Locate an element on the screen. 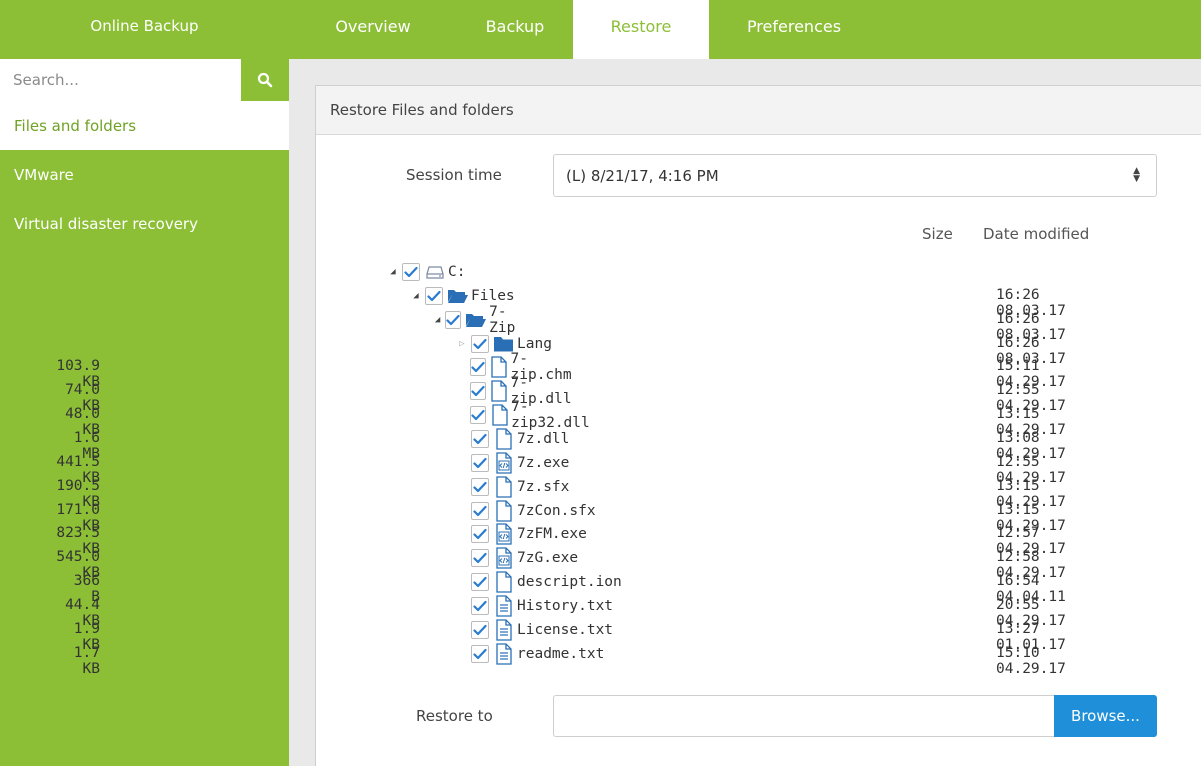 The height and width of the screenshot is (766, 1201). session-time-value: (L) 8/21/17, 4:16 PM is located at coordinates (642, 175).